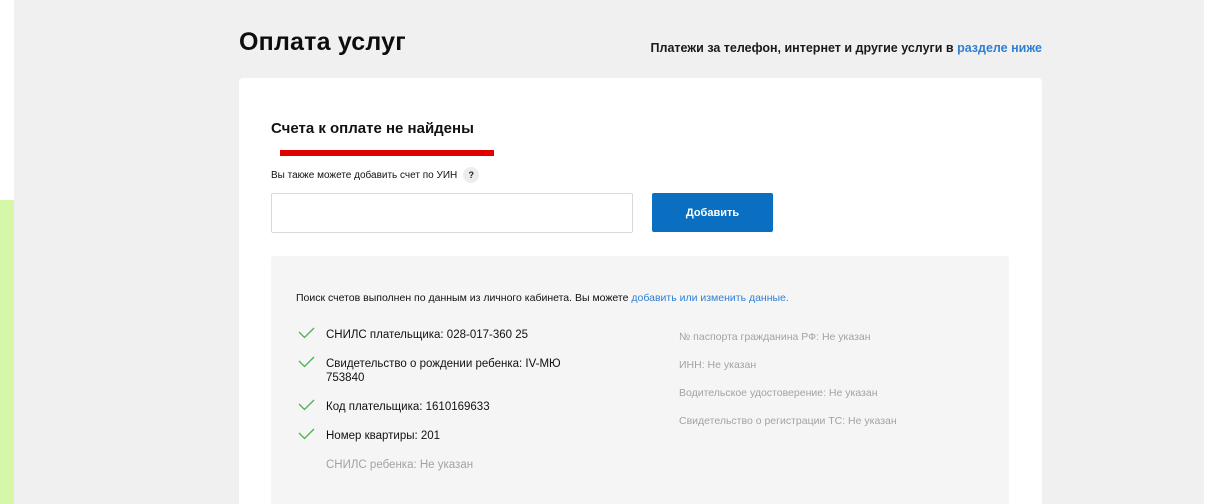 The height and width of the screenshot is (504, 1212). I want to click on list-item: СНИЛС ребенка: Не указан, so click(458, 465).